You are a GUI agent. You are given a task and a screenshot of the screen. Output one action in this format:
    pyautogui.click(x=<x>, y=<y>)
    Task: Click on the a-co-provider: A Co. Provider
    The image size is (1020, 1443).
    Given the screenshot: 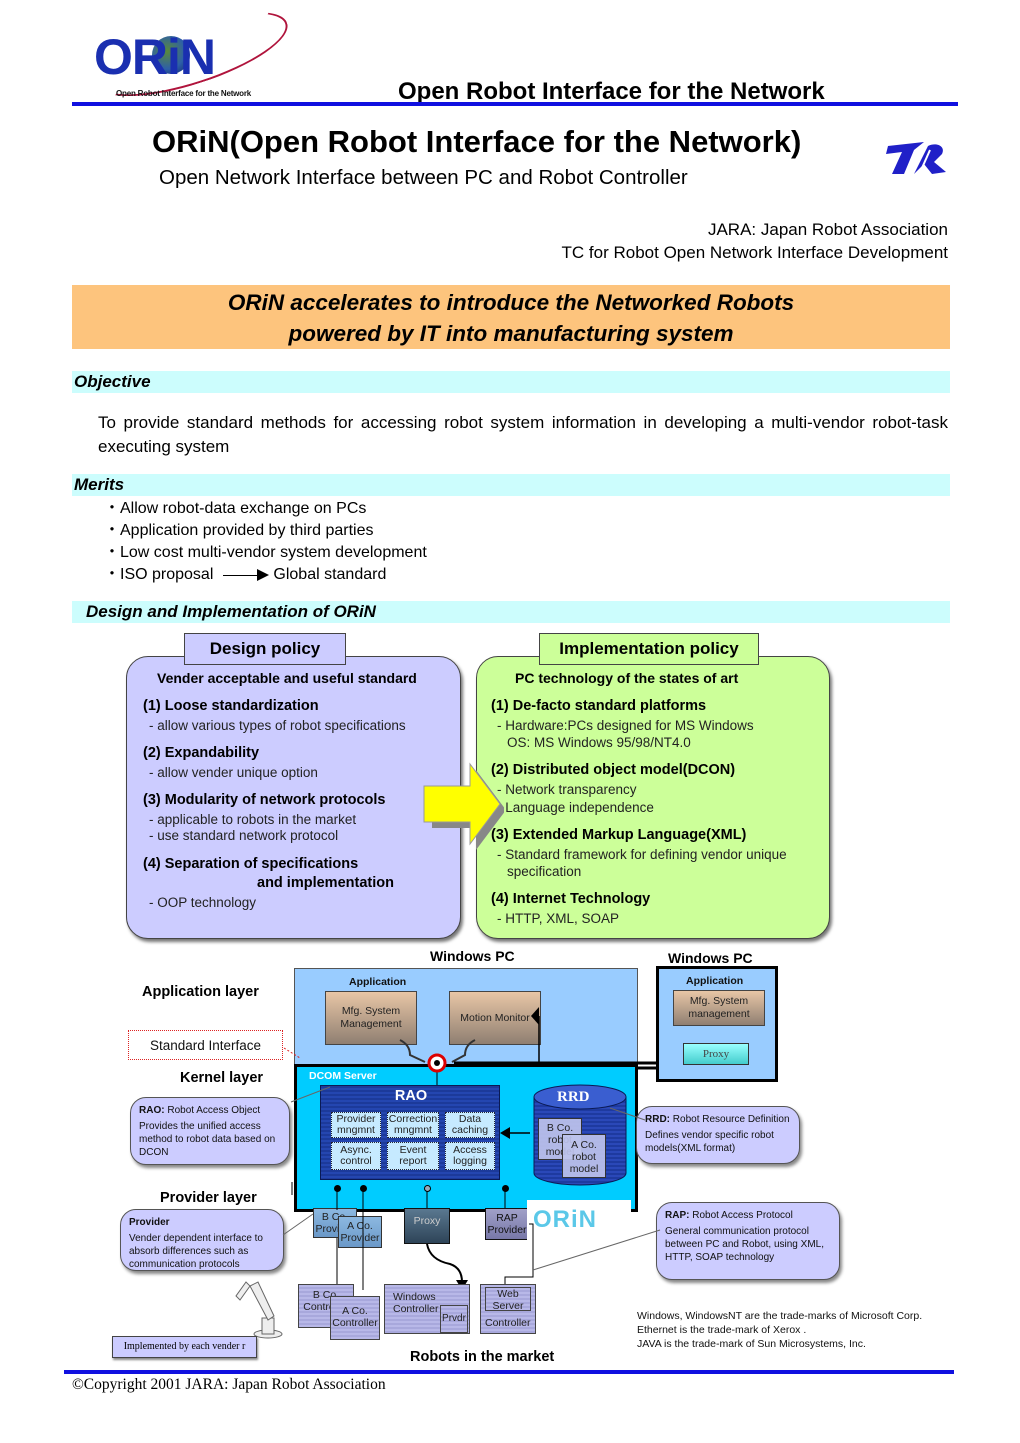 What is the action you would take?
    pyautogui.click(x=360, y=1232)
    